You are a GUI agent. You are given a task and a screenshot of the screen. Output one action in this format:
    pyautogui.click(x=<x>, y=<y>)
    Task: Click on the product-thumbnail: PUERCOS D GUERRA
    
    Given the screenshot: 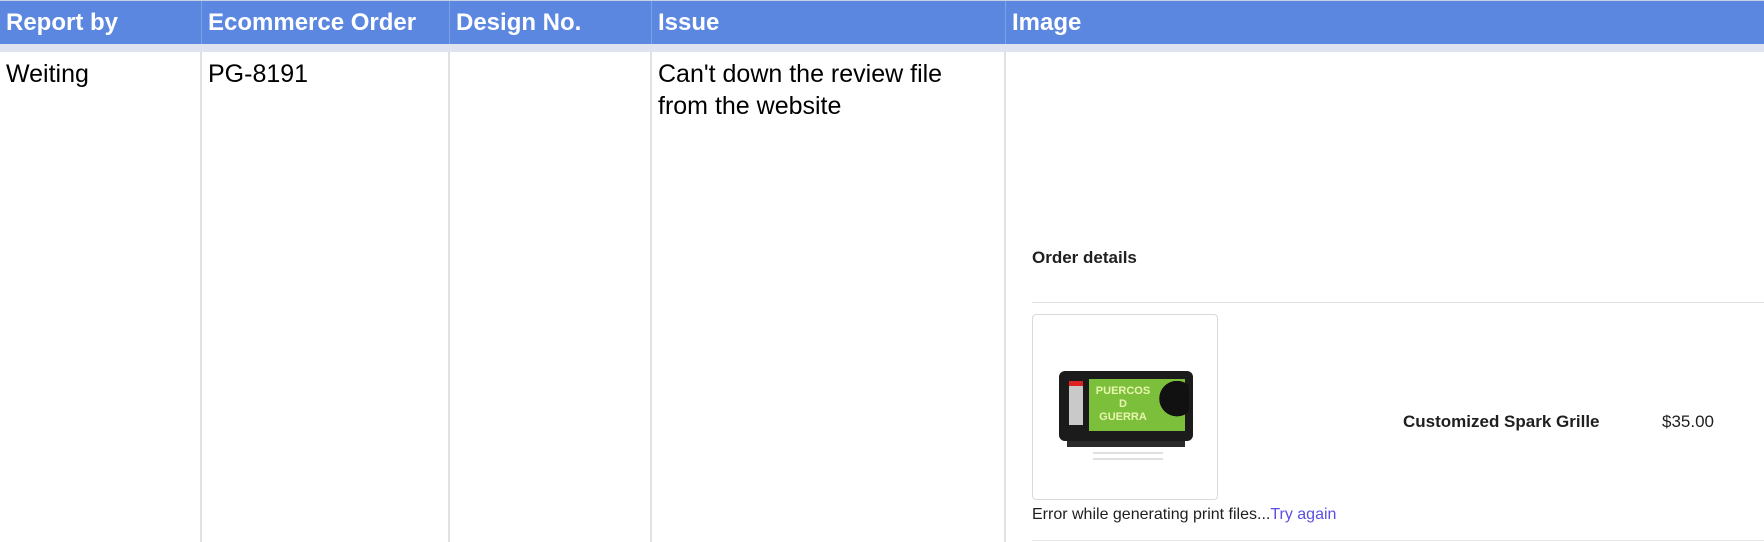 What is the action you would take?
    pyautogui.click(x=1125, y=407)
    